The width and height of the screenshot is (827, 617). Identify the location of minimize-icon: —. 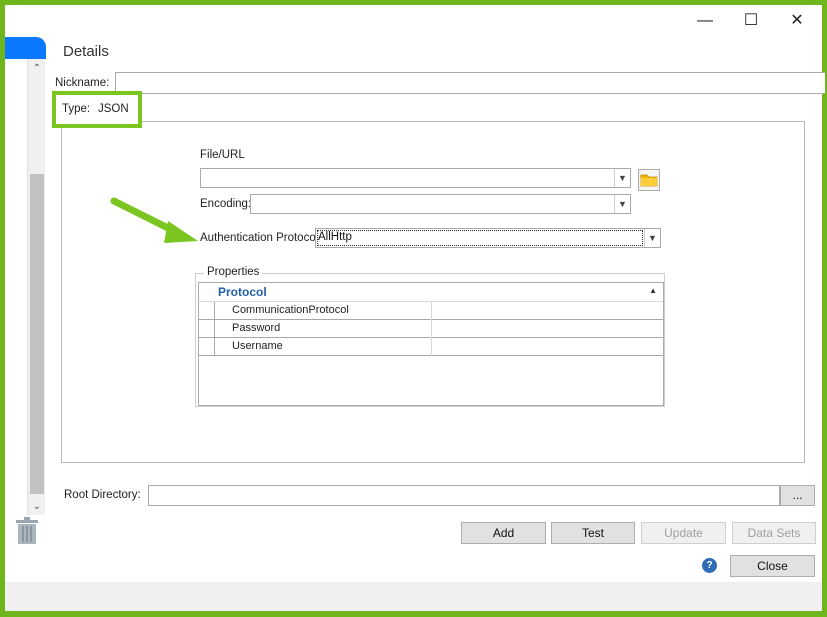
(705, 20).